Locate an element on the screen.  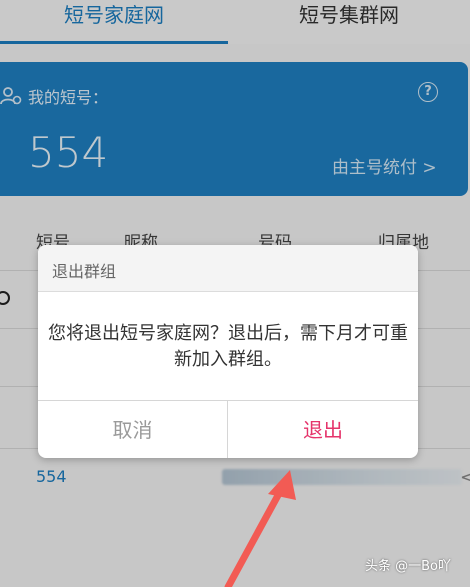
exit-button: 退出 is located at coordinates (323, 429).